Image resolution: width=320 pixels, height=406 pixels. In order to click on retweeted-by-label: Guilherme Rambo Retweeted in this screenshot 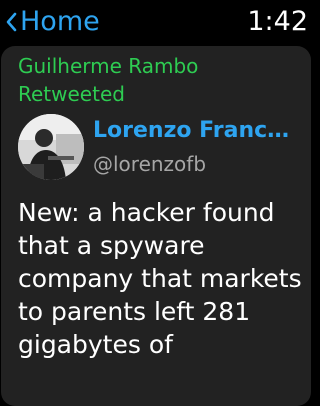, I will do `click(108, 80)`.